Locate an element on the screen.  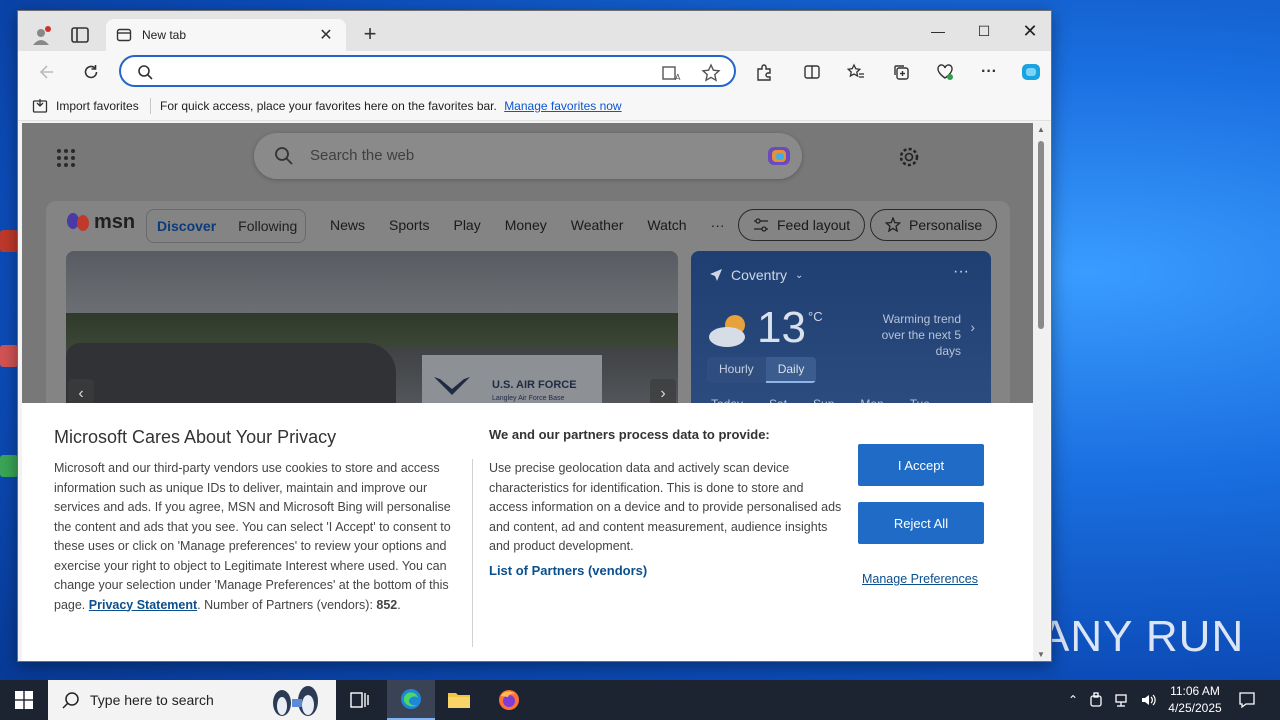
hero-sign-text: U.S. AIR FORCE is located at coordinates (534, 385).